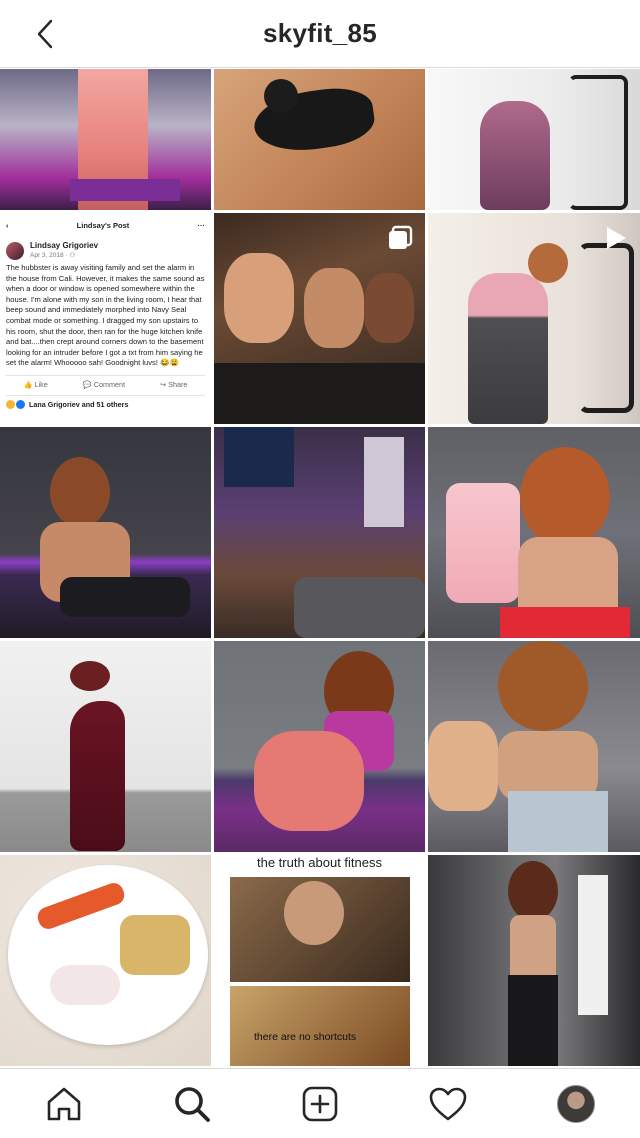  I want to click on carousel-icon, so click(401, 237).